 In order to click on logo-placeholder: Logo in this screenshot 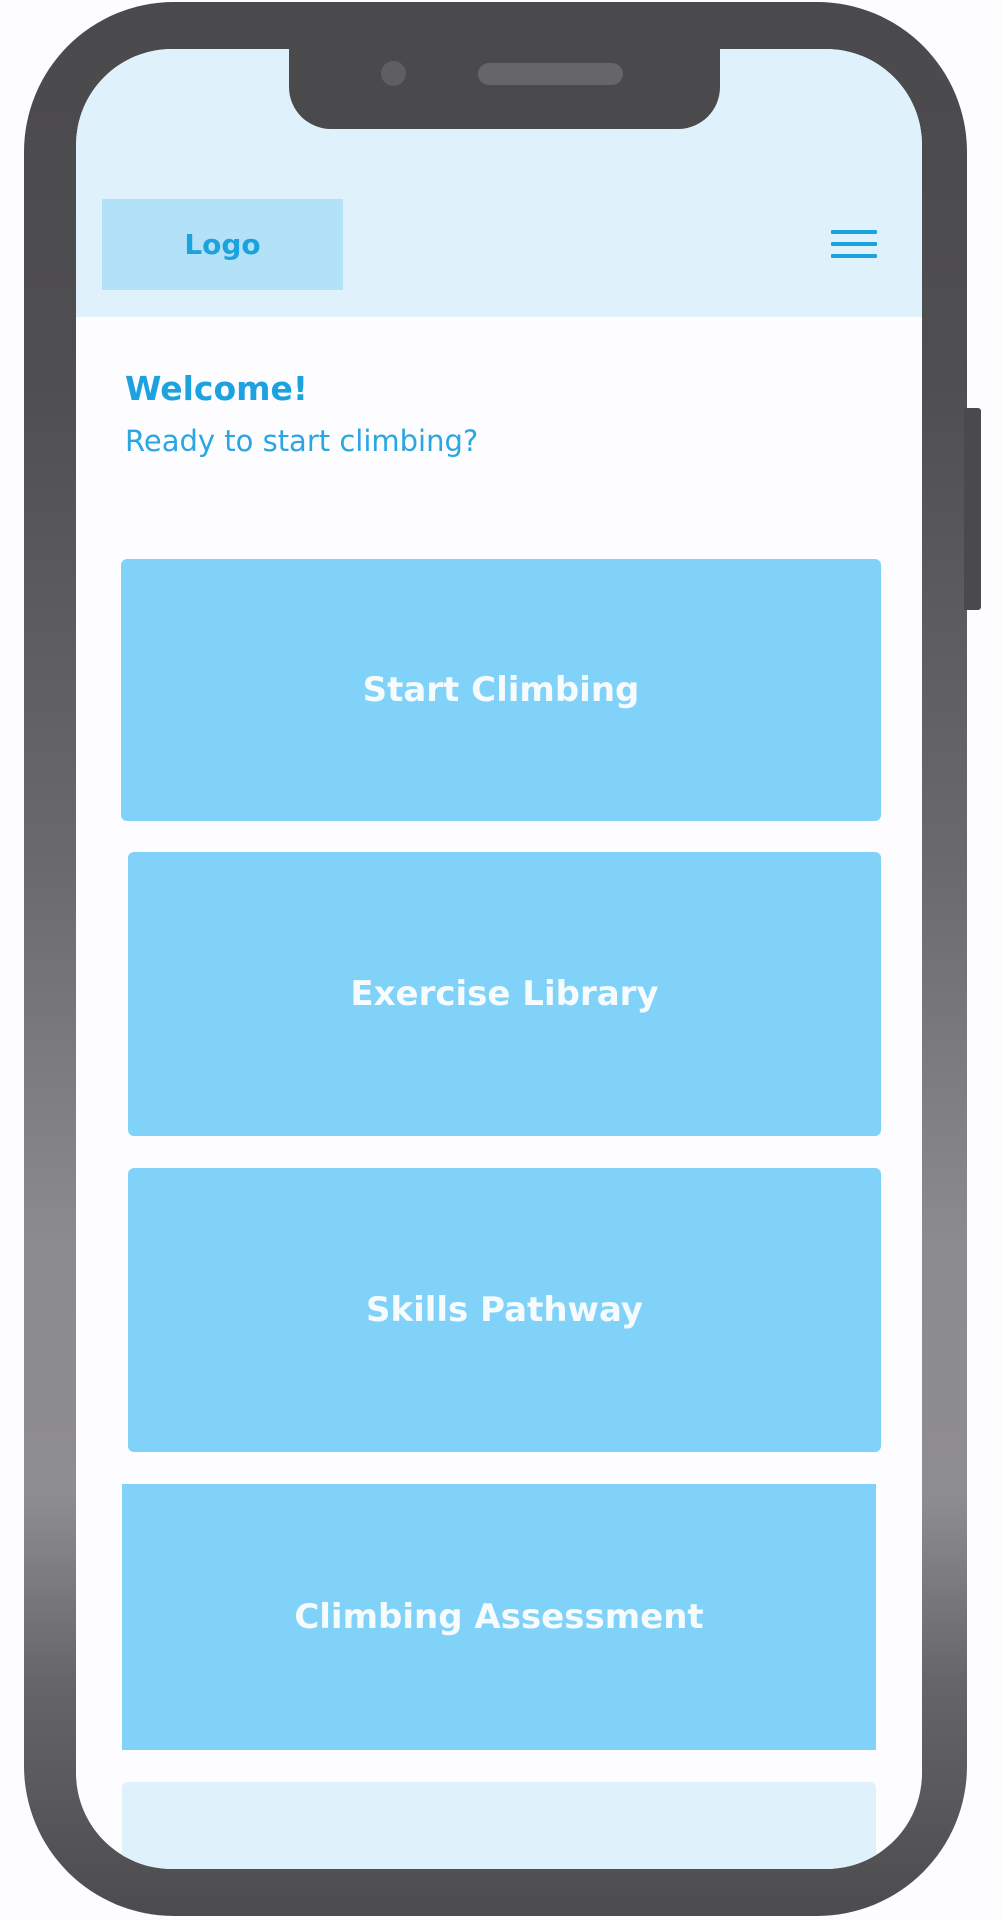, I will do `click(222, 244)`.